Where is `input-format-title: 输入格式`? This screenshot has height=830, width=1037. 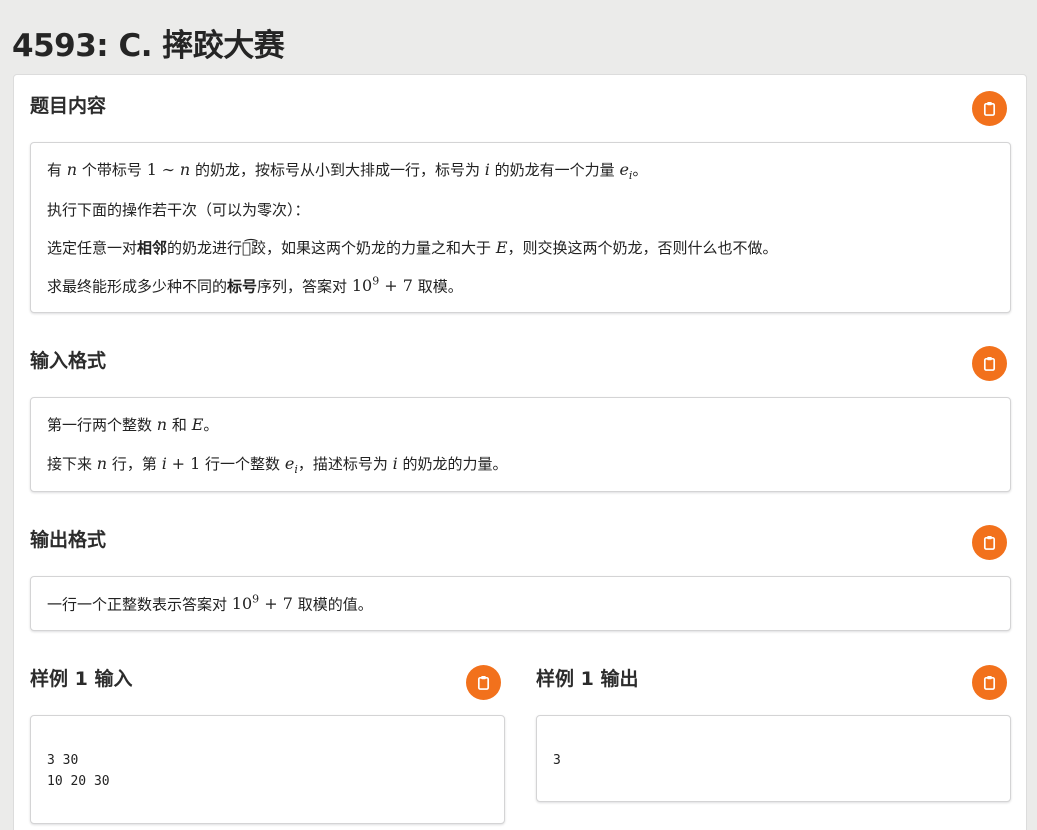
input-format-title: 输入格式 is located at coordinates (68, 361).